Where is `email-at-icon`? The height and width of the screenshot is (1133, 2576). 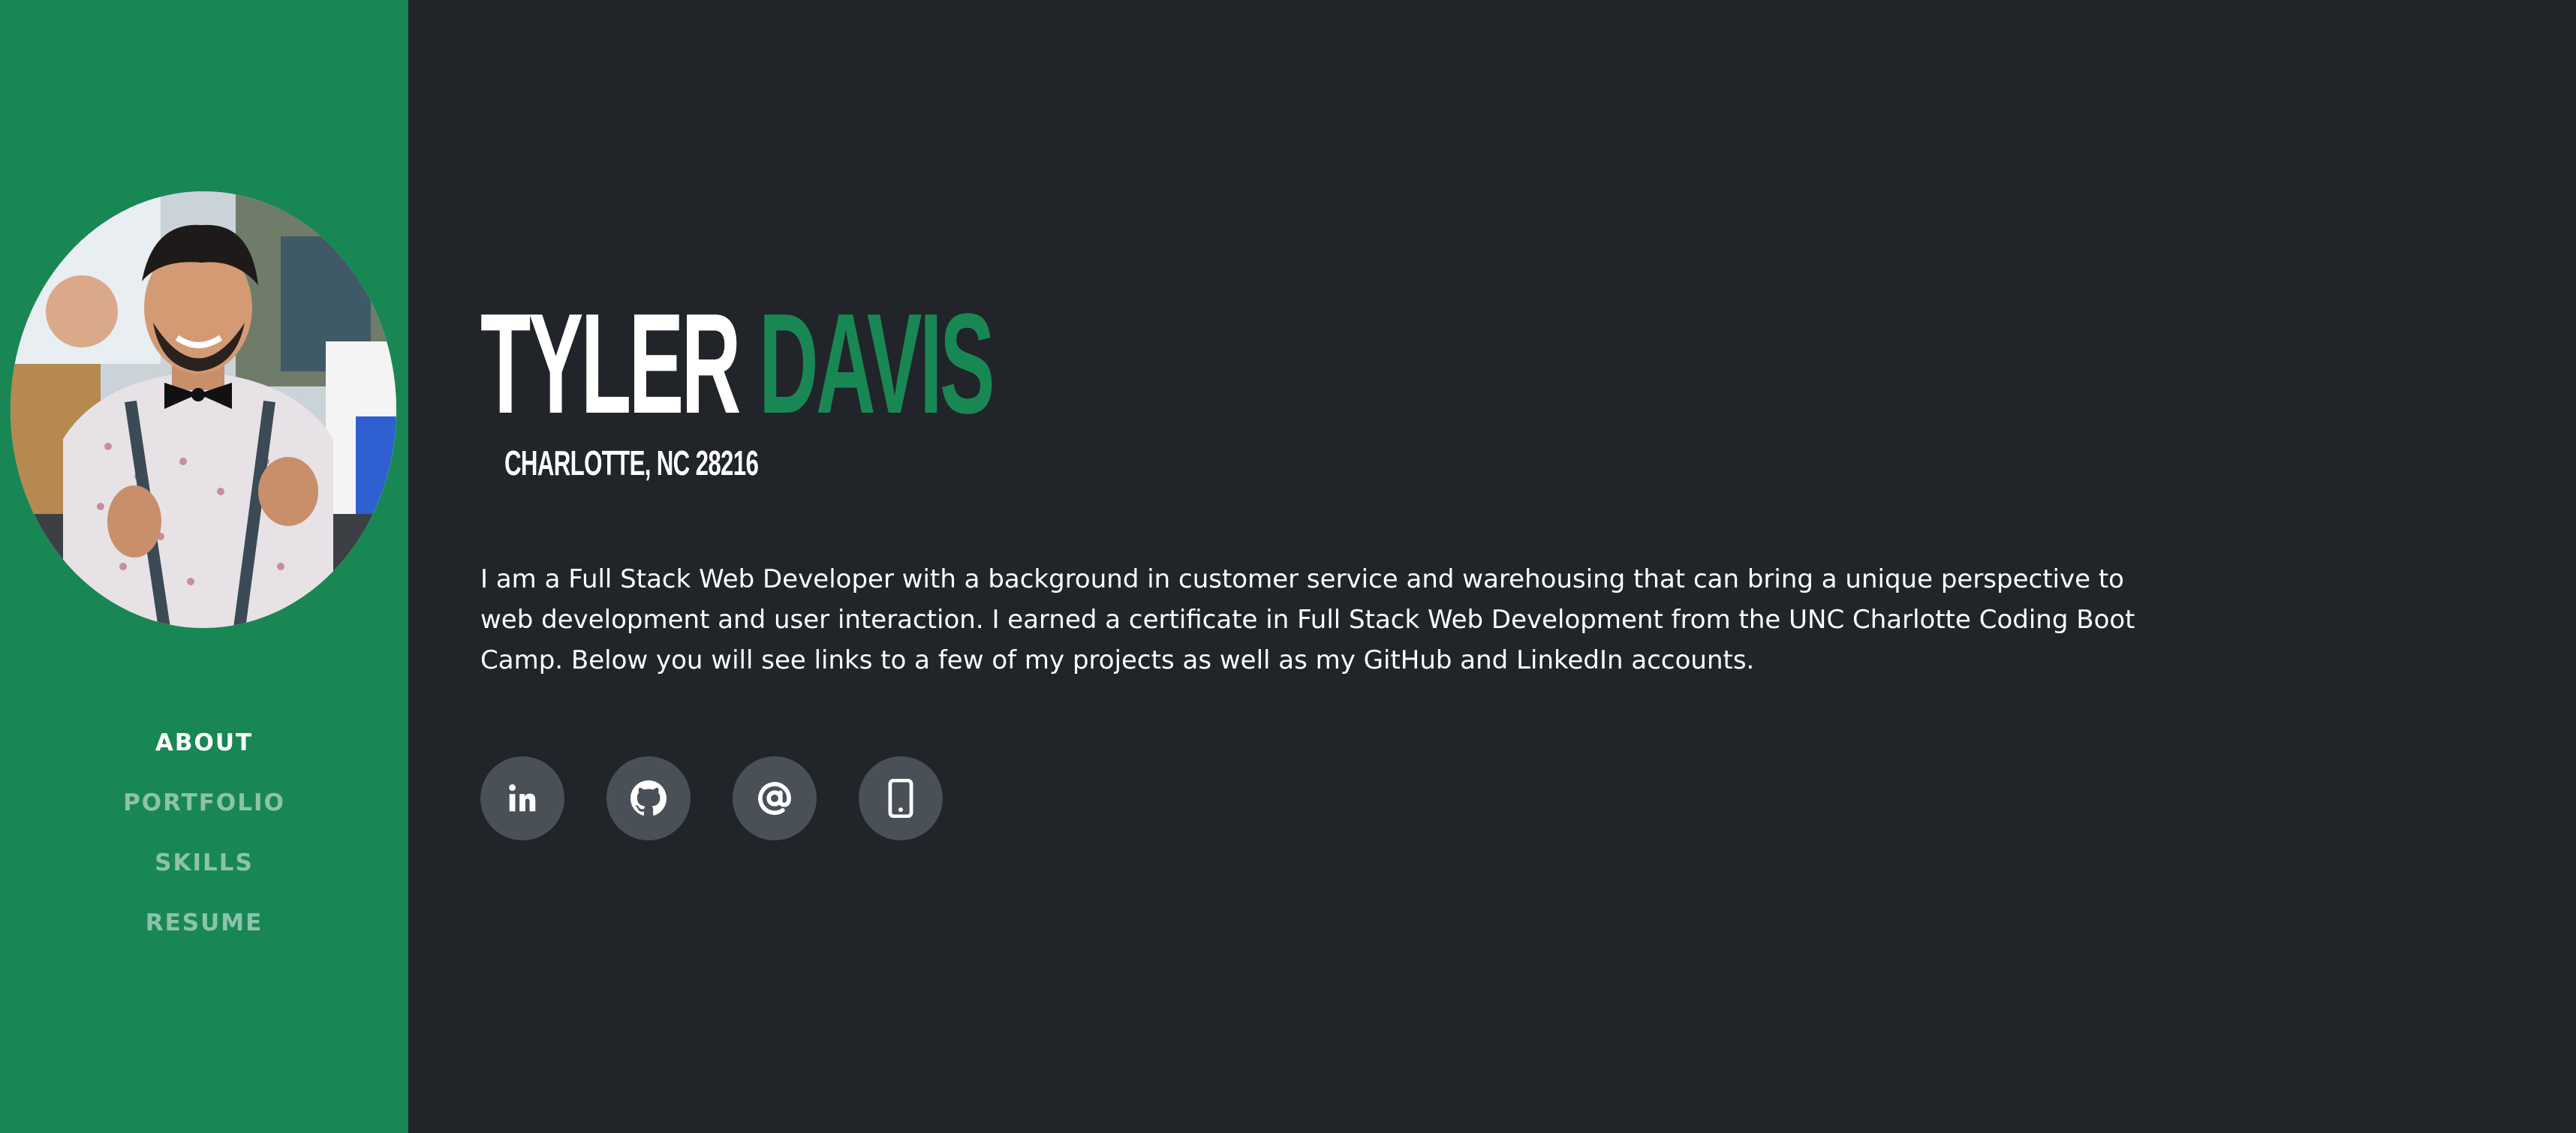
email-at-icon is located at coordinates (774, 798).